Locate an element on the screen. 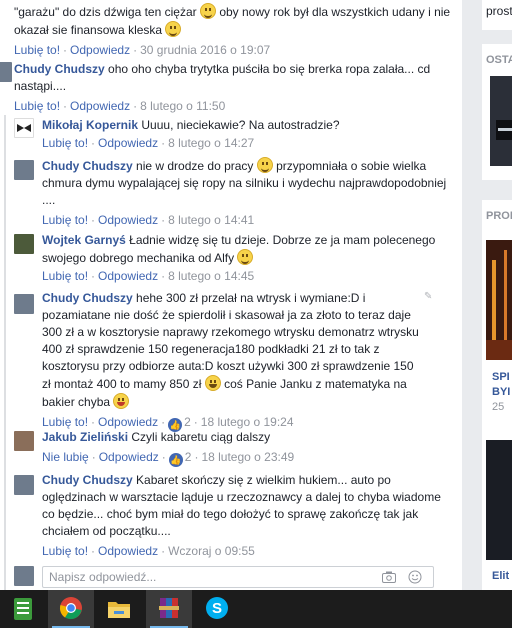 Image resolution: width=512 pixels, height=628 pixels. sidebar-top-card: prost is located at coordinates (497, 15).